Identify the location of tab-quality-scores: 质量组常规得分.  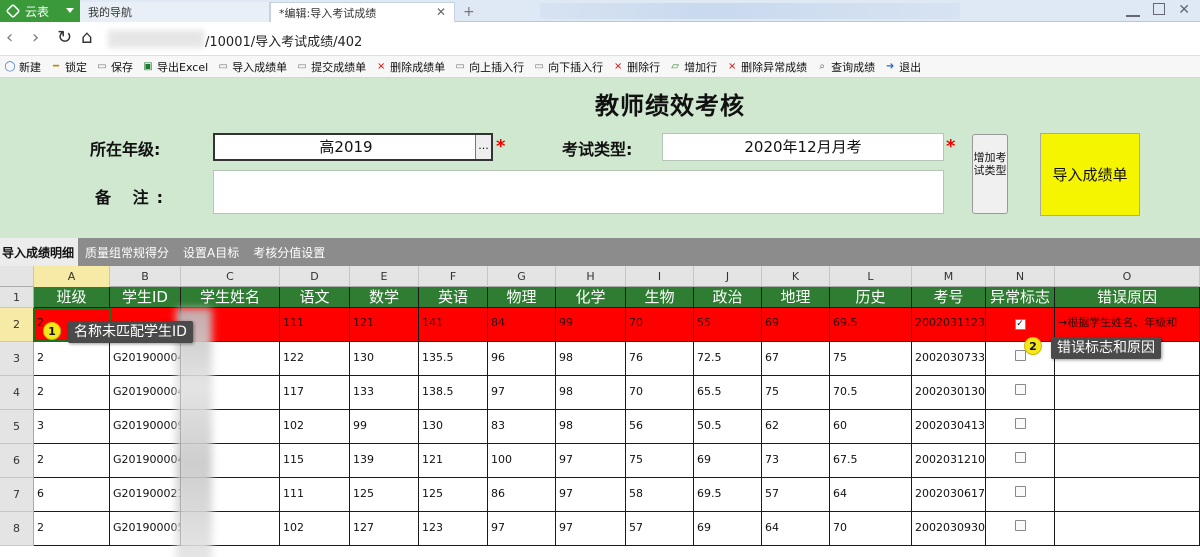
(127, 252).